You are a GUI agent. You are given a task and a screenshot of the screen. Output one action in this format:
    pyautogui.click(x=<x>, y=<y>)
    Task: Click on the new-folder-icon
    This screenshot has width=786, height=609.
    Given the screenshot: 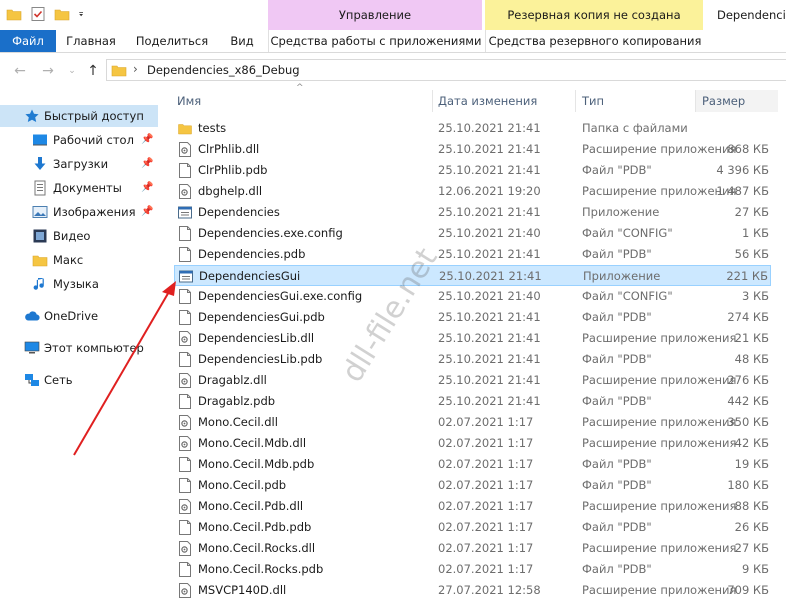 What is the action you would take?
    pyautogui.click(x=62, y=14)
    